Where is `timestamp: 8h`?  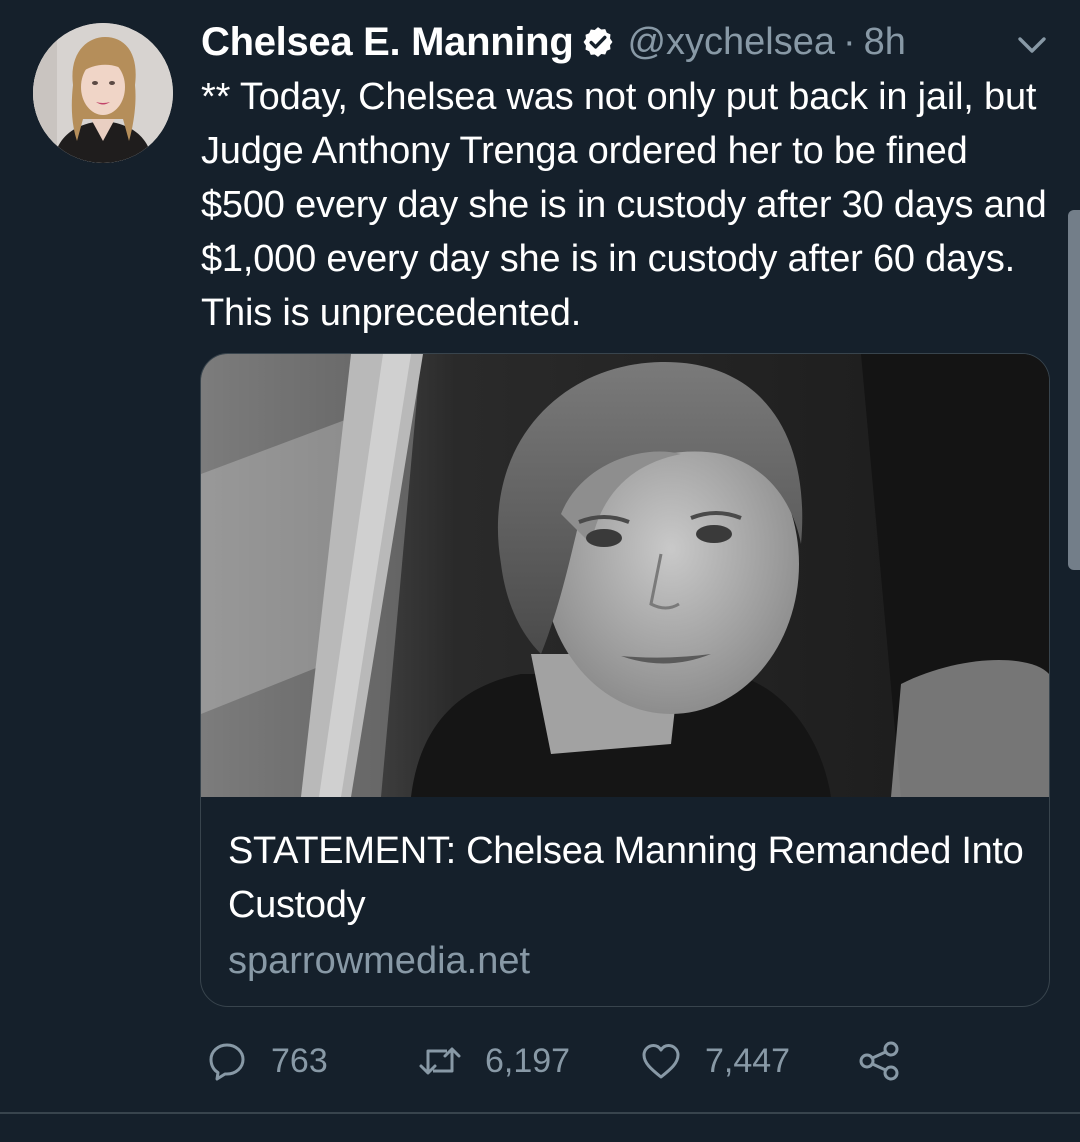
timestamp: 8h is located at coordinates (885, 42).